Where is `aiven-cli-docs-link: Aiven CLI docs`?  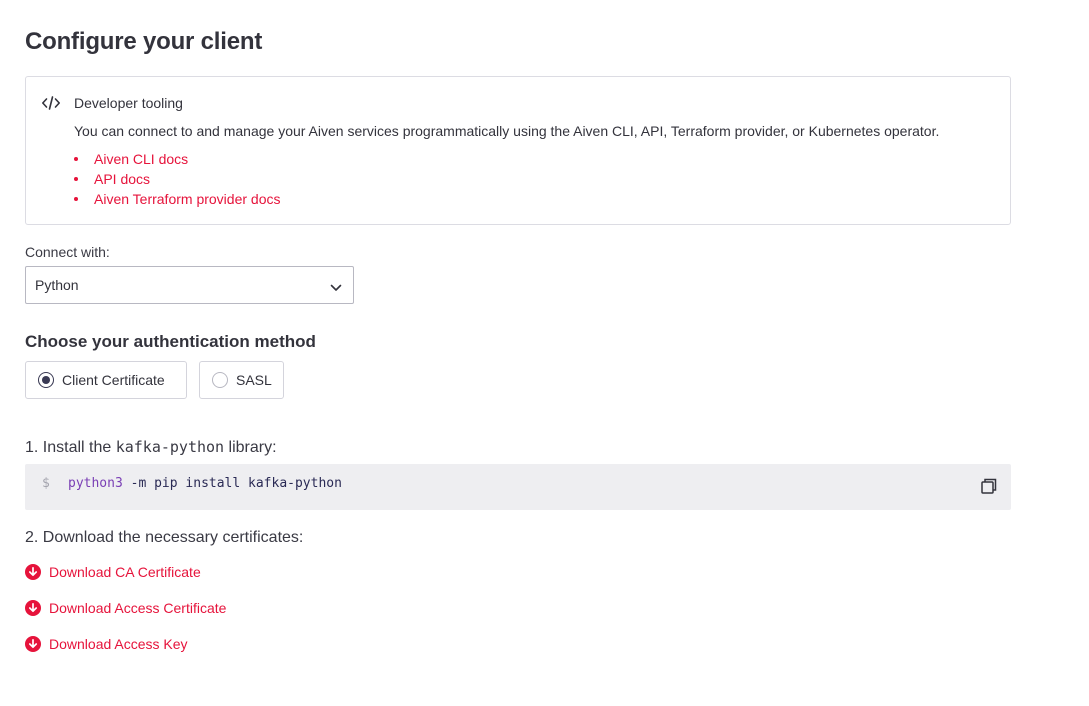
aiven-cli-docs-link: Aiven CLI docs is located at coordinates (141, 159).